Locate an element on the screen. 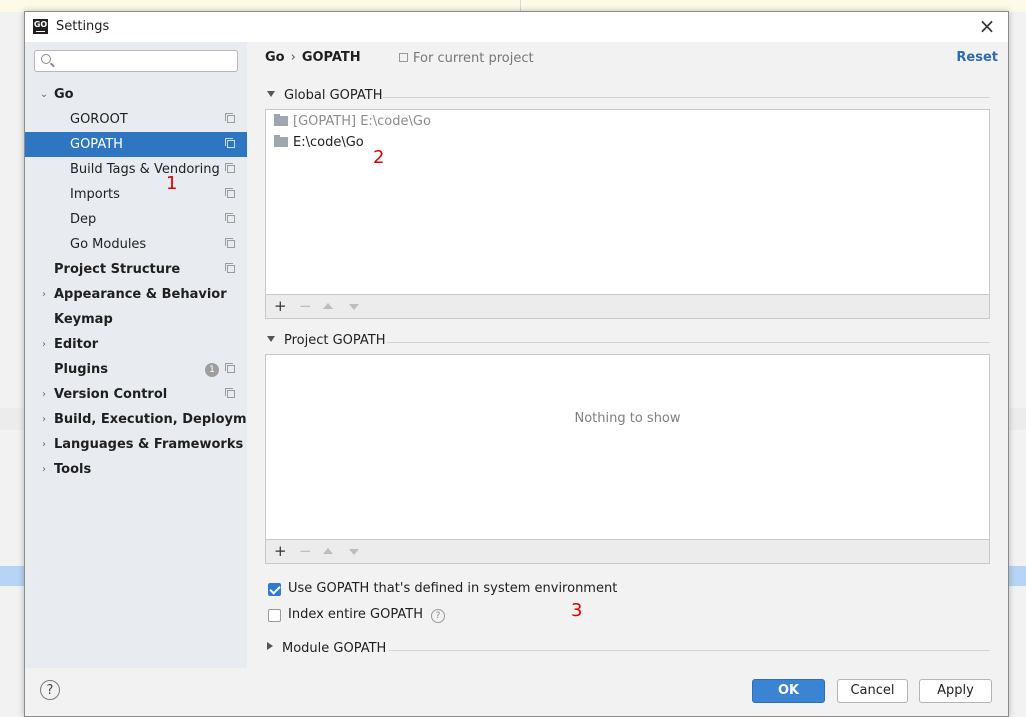 Image resolution: width=1026 pixels, height=717 pixels. tree-item-label: GOROOT is located at coordinates (99, 119).